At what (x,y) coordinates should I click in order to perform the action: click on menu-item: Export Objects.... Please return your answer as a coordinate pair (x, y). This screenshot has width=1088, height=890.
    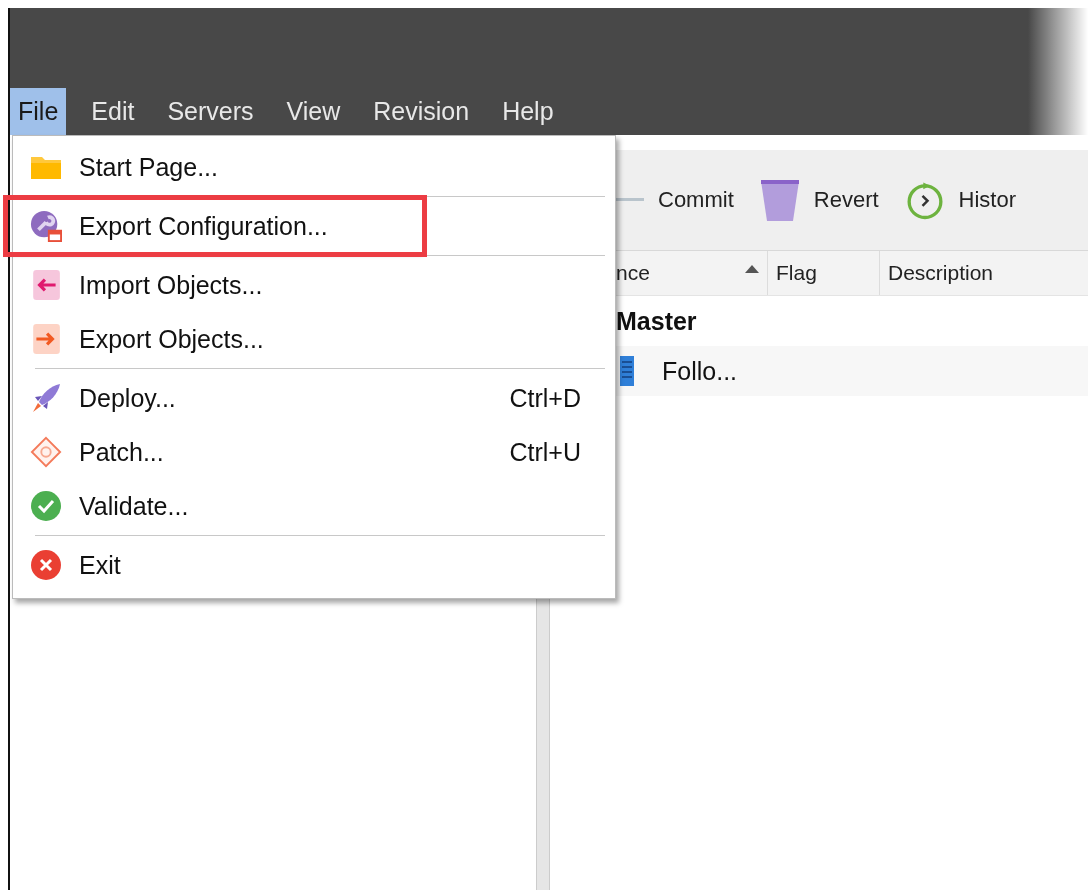
    Looking at the image, I should click on (314, 339).